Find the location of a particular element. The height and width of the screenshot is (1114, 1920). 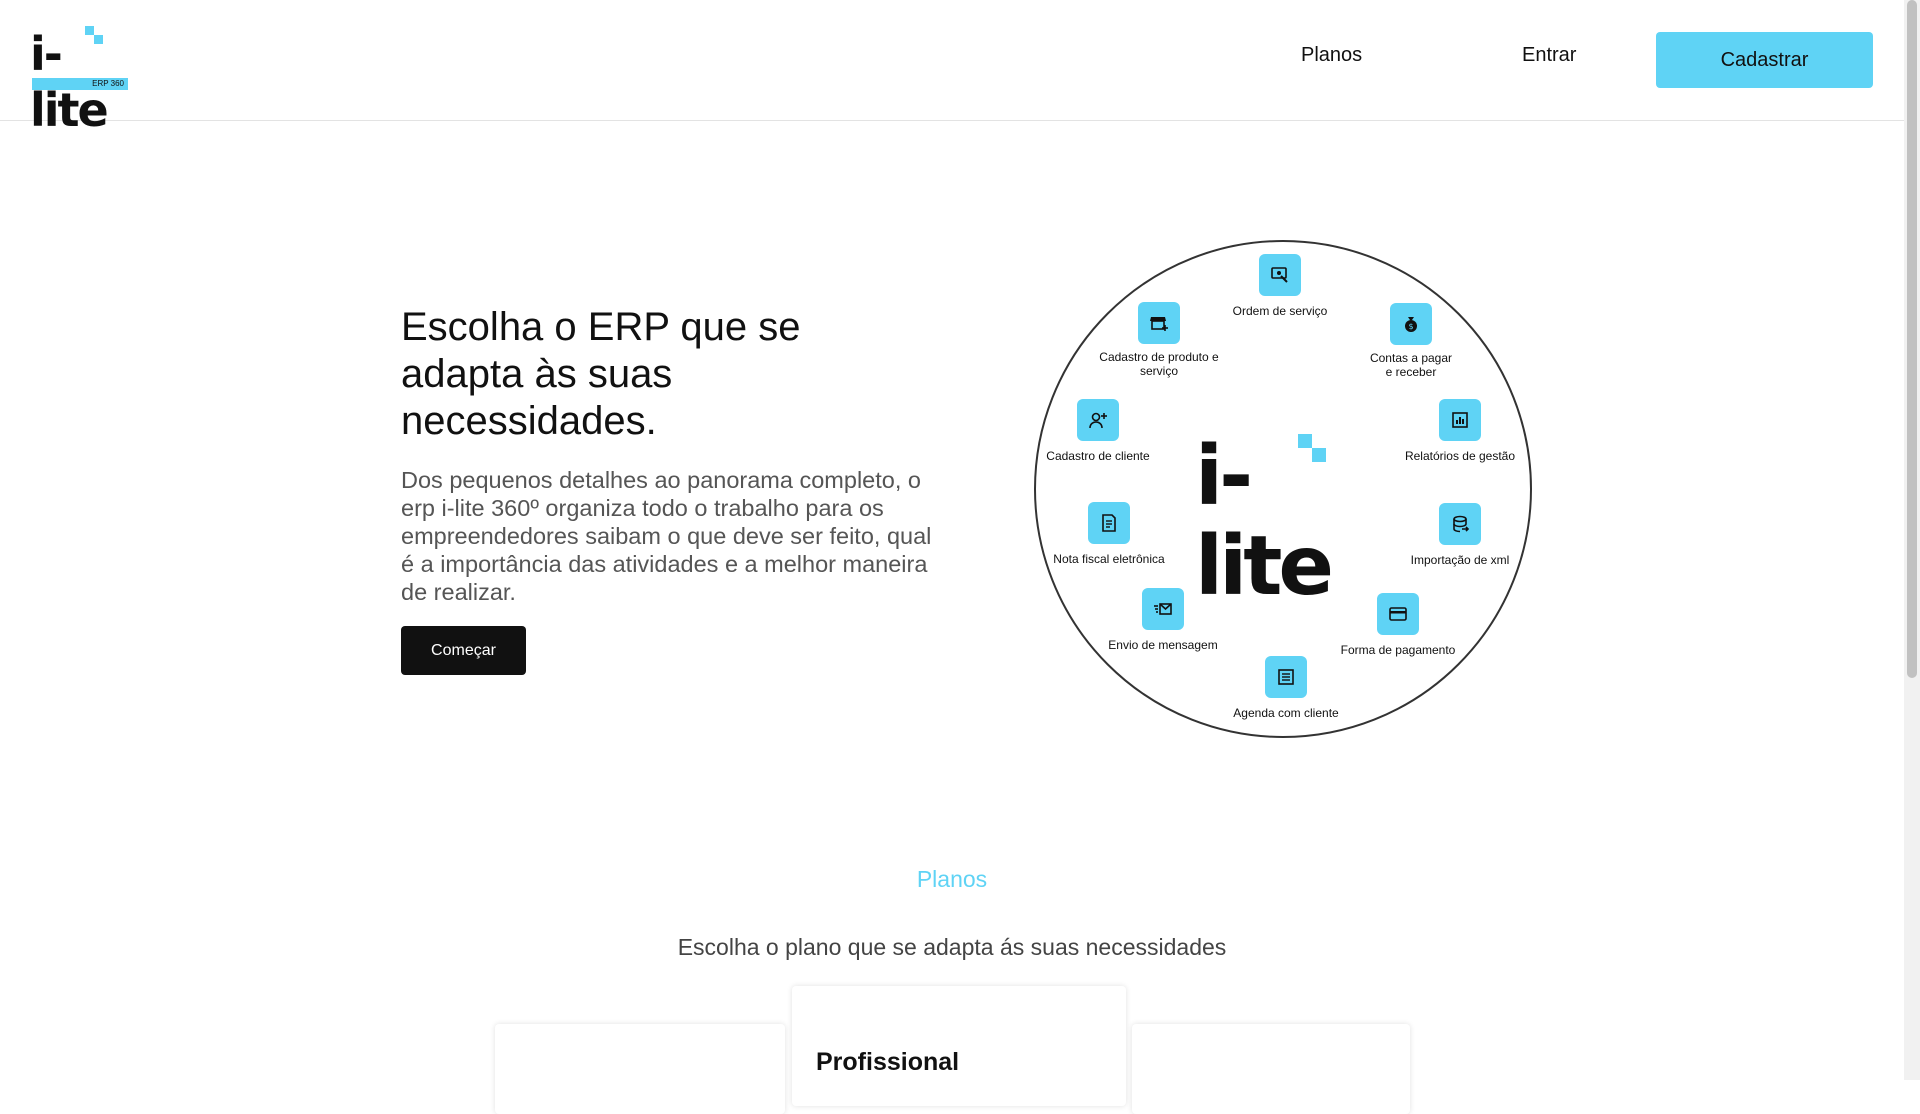

feature-label: Importação de xml is located at coordinates (1460, 560).